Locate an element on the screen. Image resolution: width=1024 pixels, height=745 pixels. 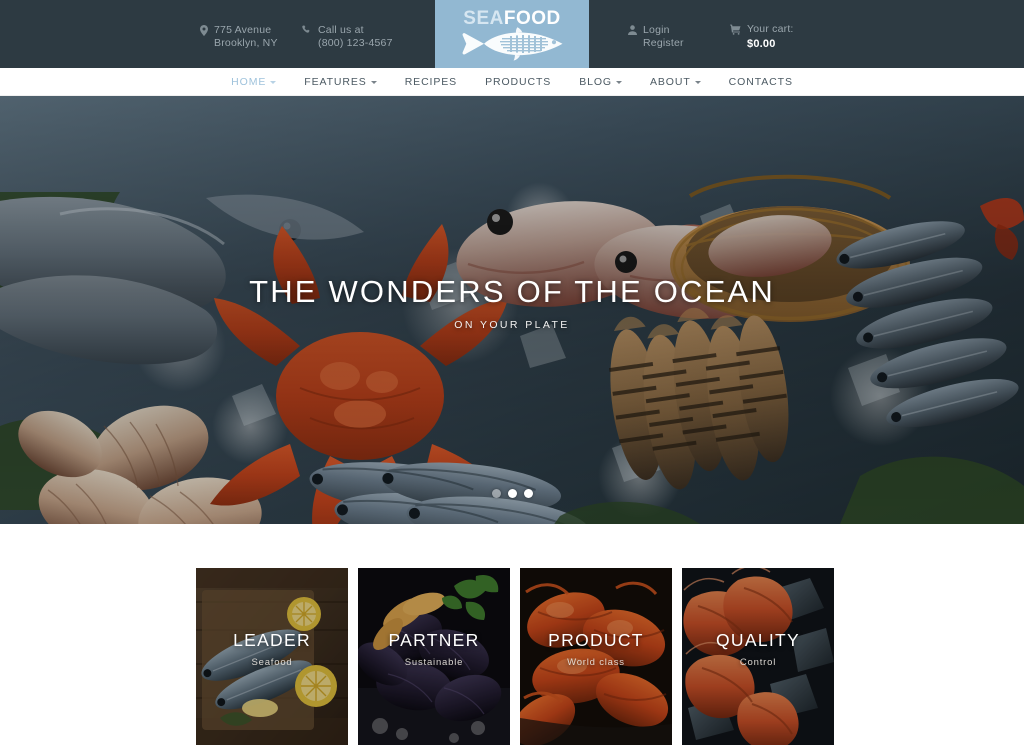
account-info: Login Register is located at coordinates (656, 37).